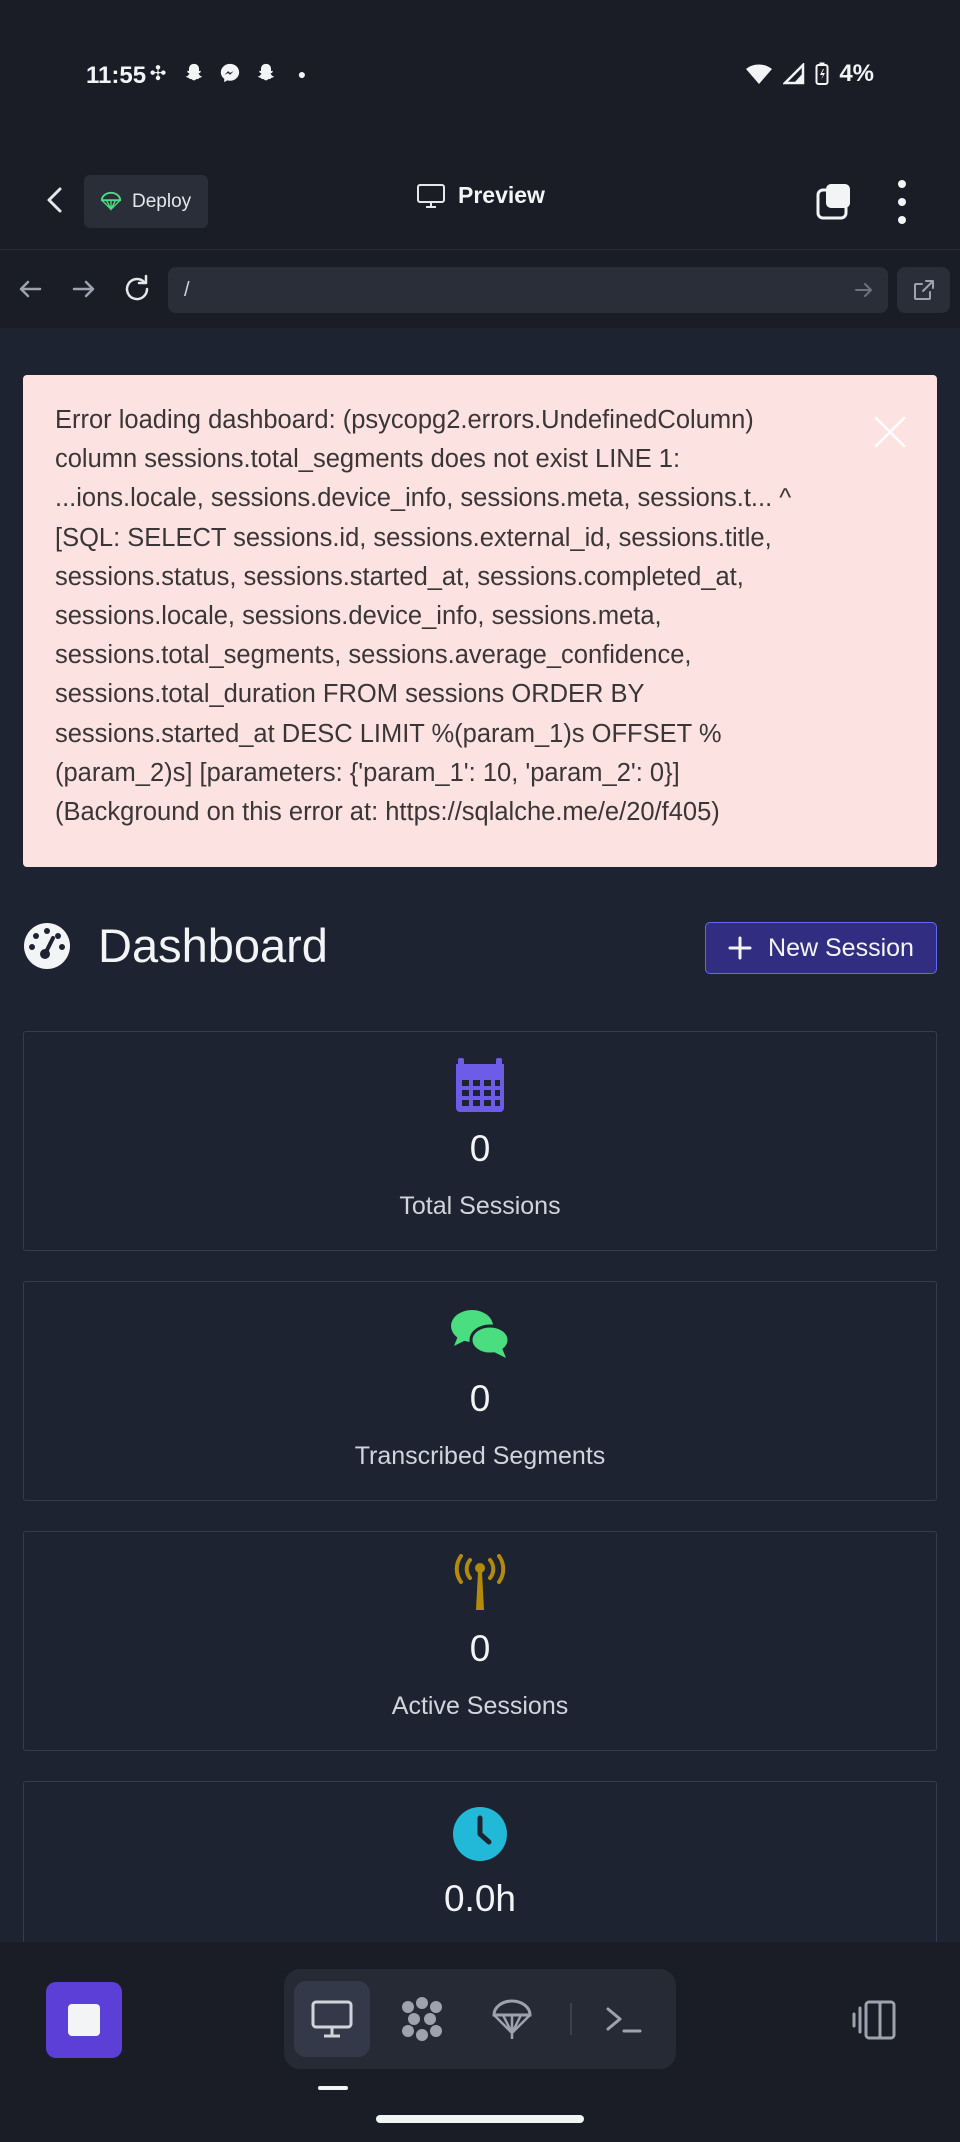 This screenshot has height=2142, width=960. Describe the element at coordinates (480, 1861) in the screenshot. I see `stat-card-total-duration: 0.0h` at that location.